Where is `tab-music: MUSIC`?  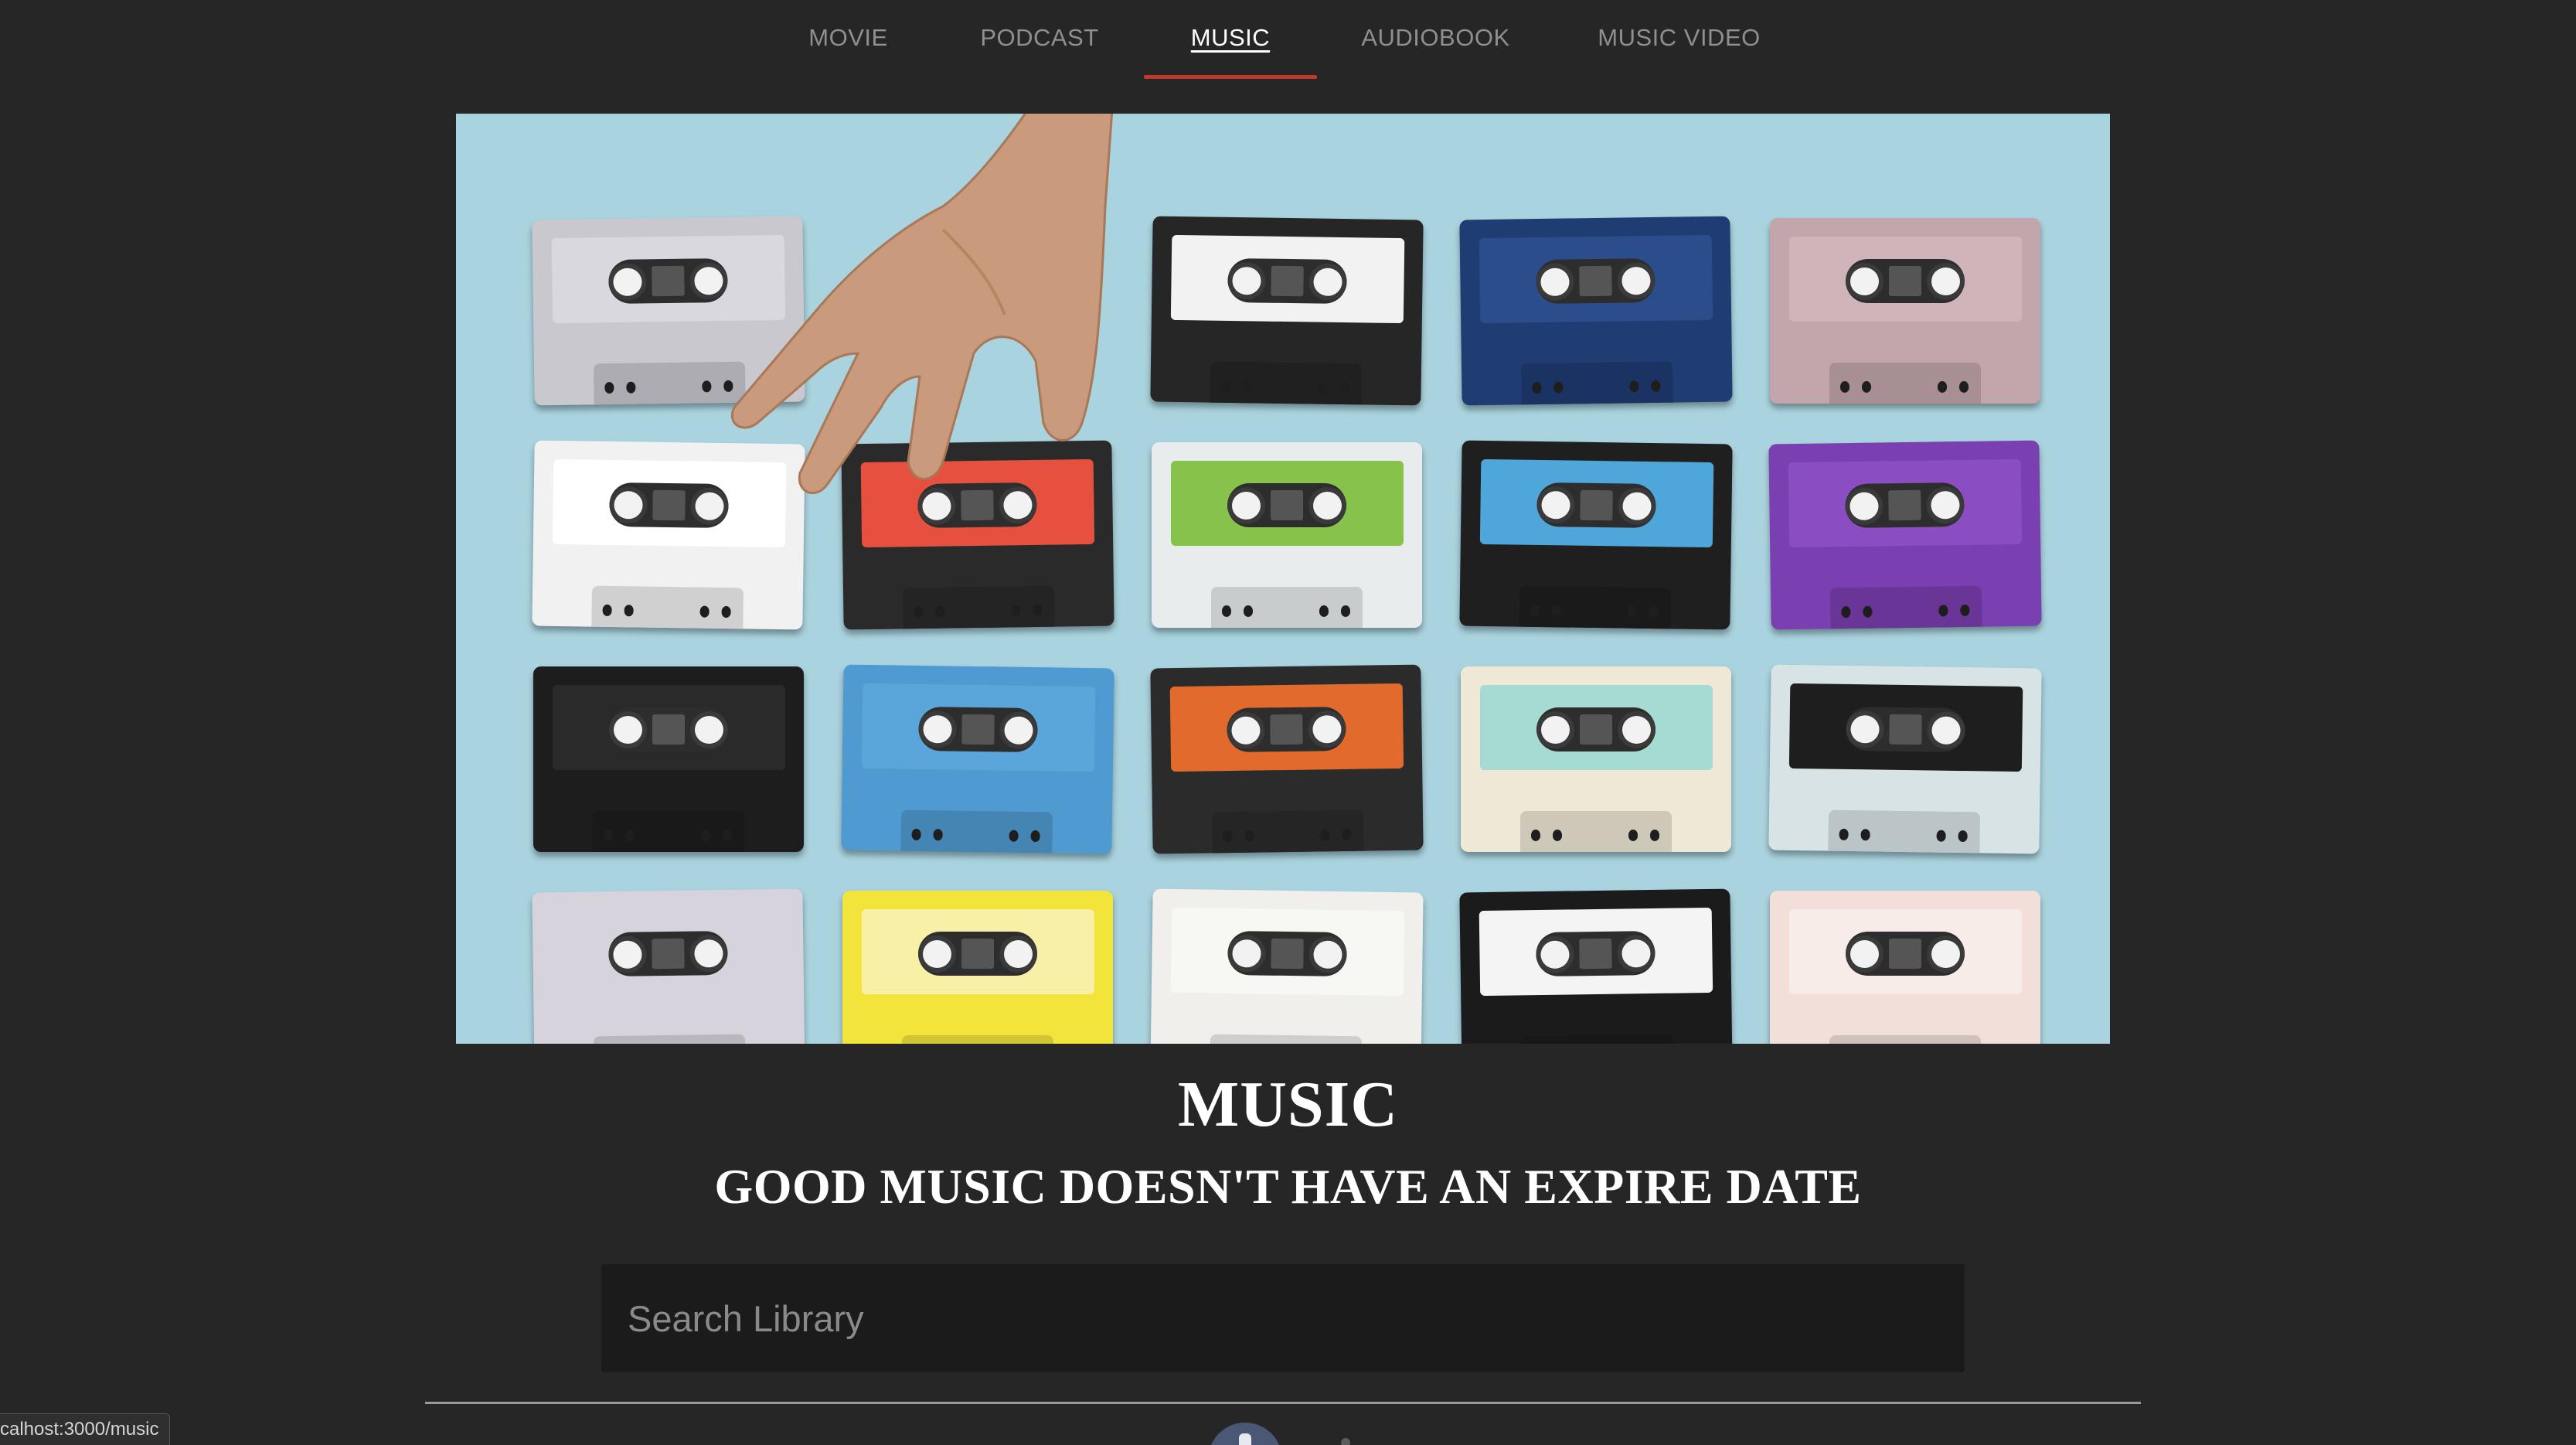
tab-music: MUSIC is located at coordinates (1230, 39).